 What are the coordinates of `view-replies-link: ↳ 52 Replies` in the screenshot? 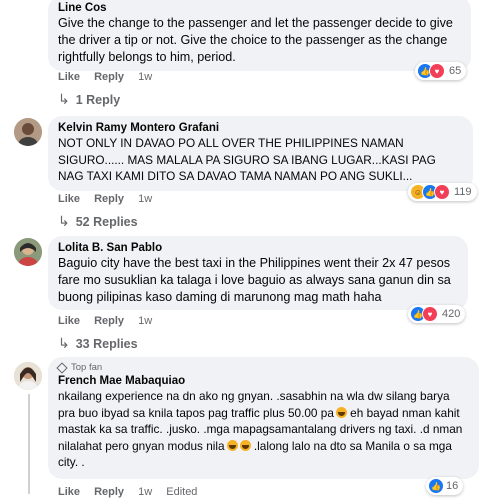 It's located at (98, 221).